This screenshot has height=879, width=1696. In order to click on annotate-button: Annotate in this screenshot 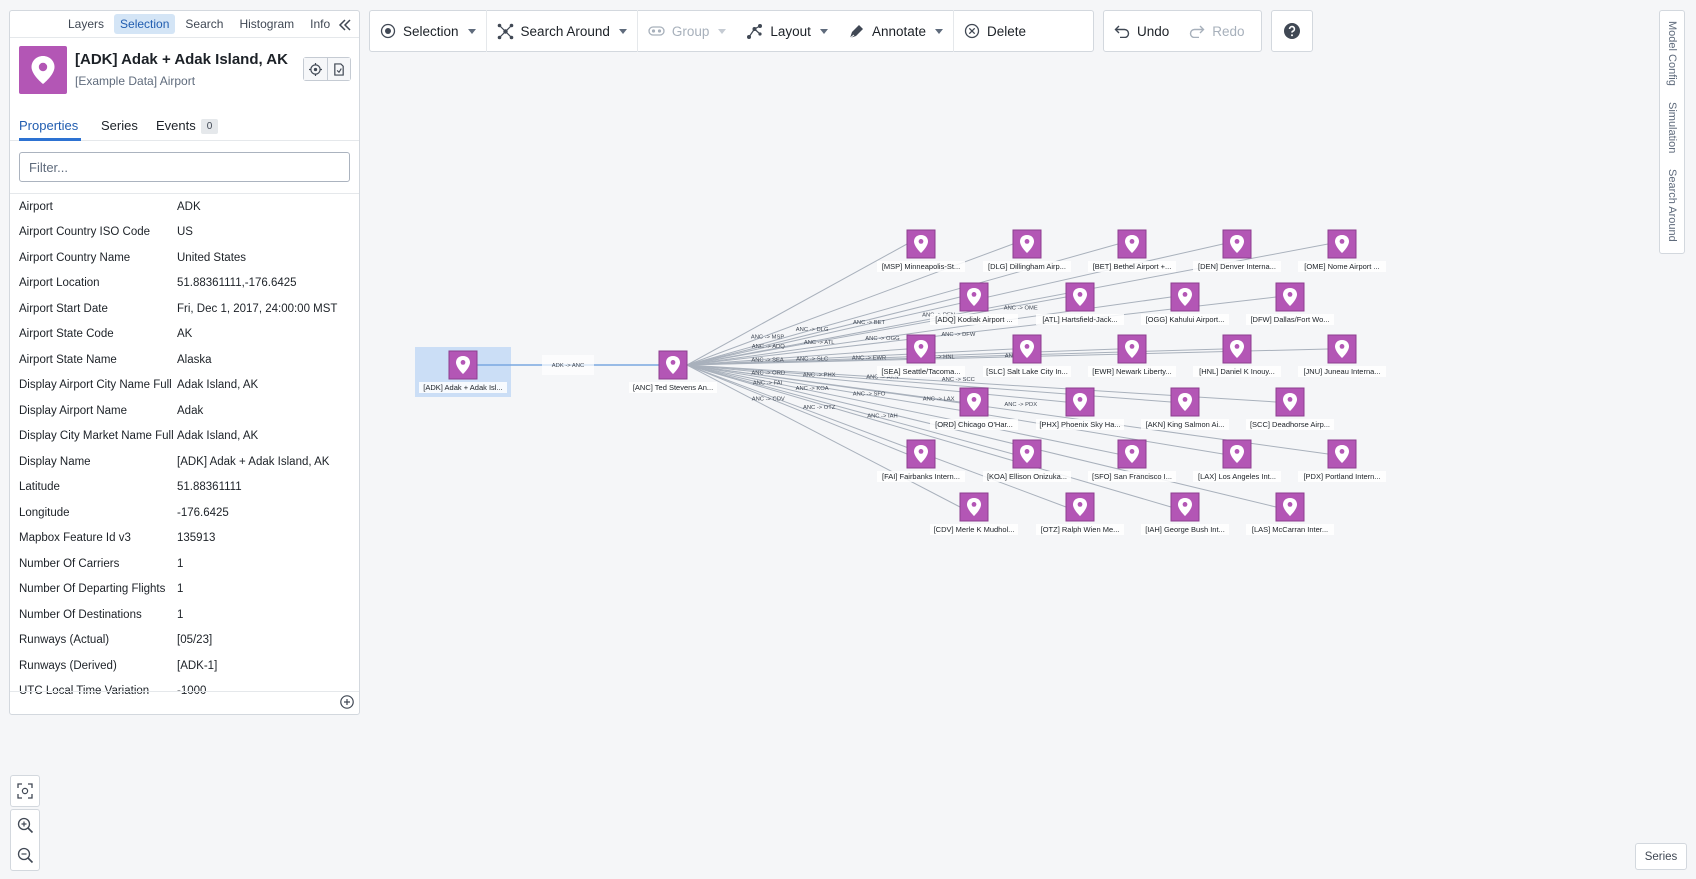, I will do `click(895, 31)`.